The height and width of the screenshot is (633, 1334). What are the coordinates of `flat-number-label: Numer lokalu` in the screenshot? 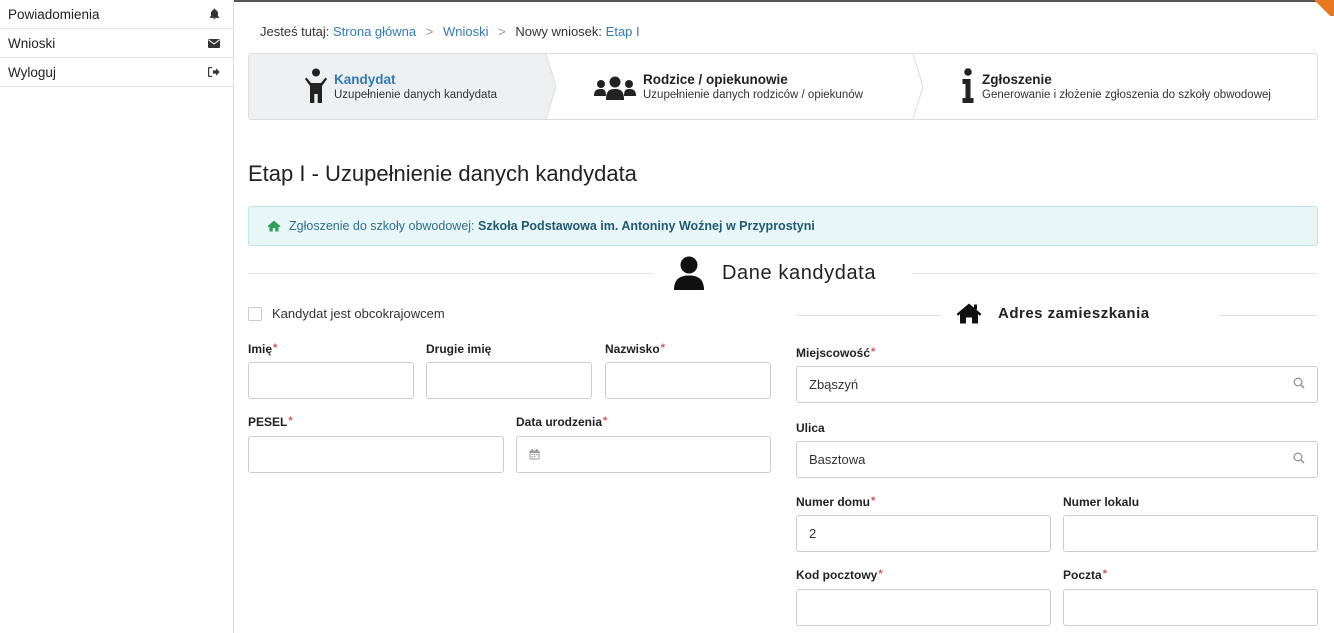 It's located at (1101, 502).